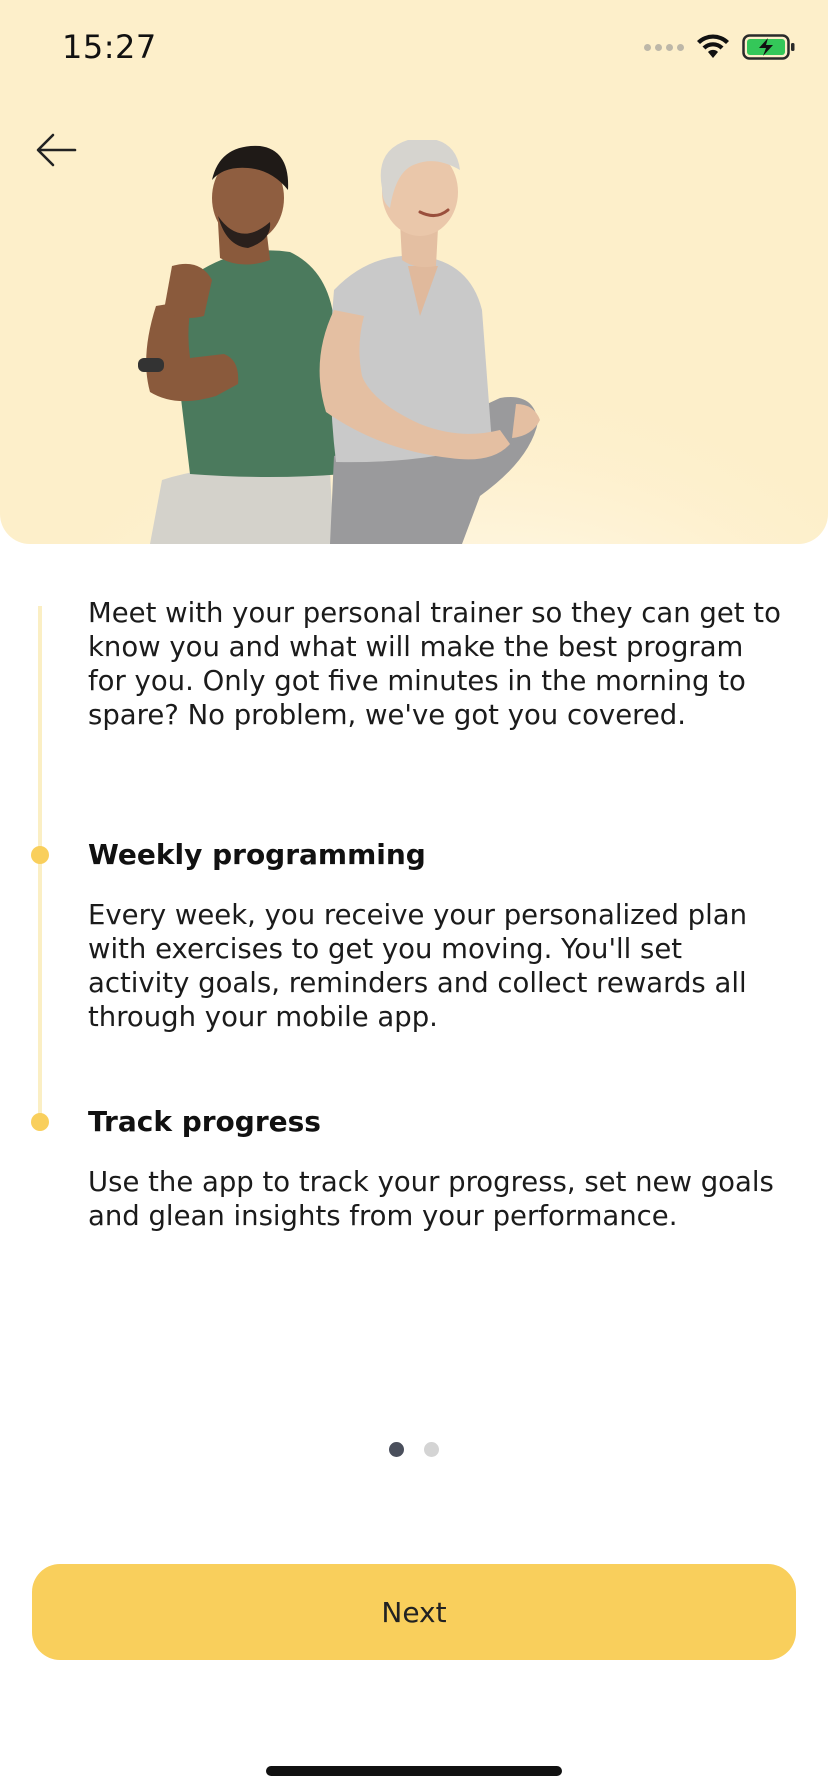 This screenshot has height=1792, width=828. Describe the element at coordinates (713, 46) in the screenshot. I see `wifi-icon` at that location.